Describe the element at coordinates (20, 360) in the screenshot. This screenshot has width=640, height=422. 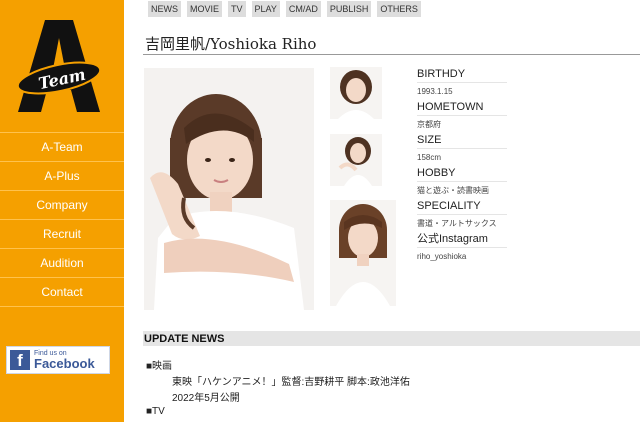
I see `facebook-icon: f` at that location.